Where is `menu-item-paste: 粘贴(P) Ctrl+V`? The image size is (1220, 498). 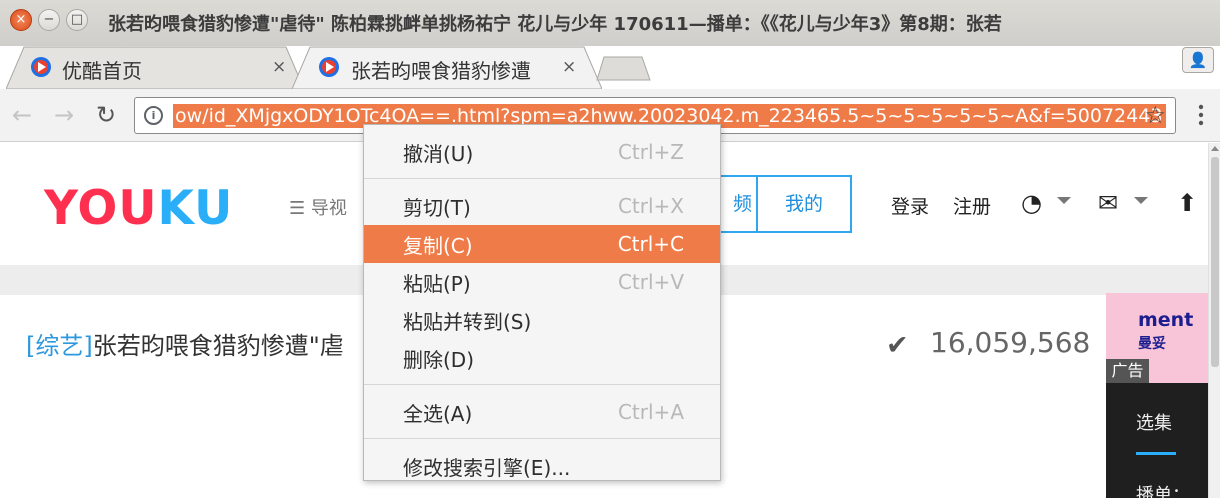 menu-item-paste: 粘贴(P) Ctrl+V is located at coordinates (542, 282).